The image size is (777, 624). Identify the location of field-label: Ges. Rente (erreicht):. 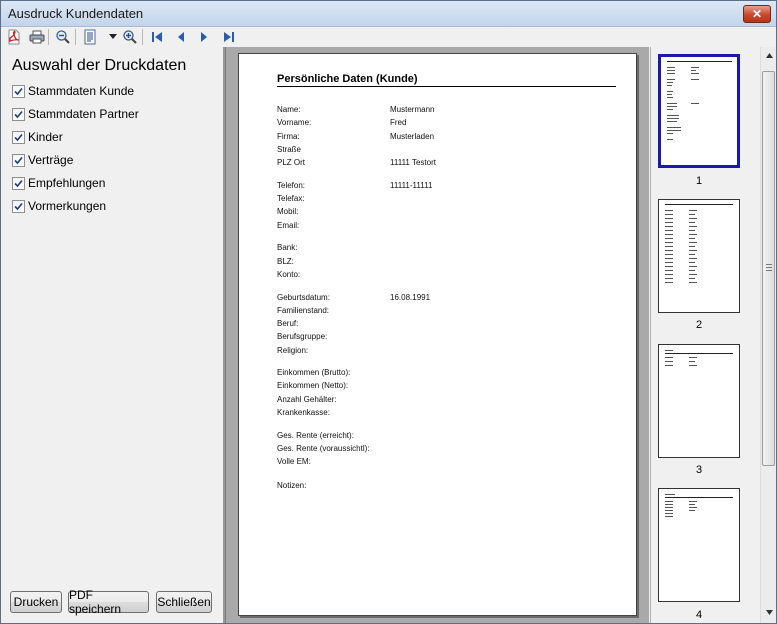
(315, 435).